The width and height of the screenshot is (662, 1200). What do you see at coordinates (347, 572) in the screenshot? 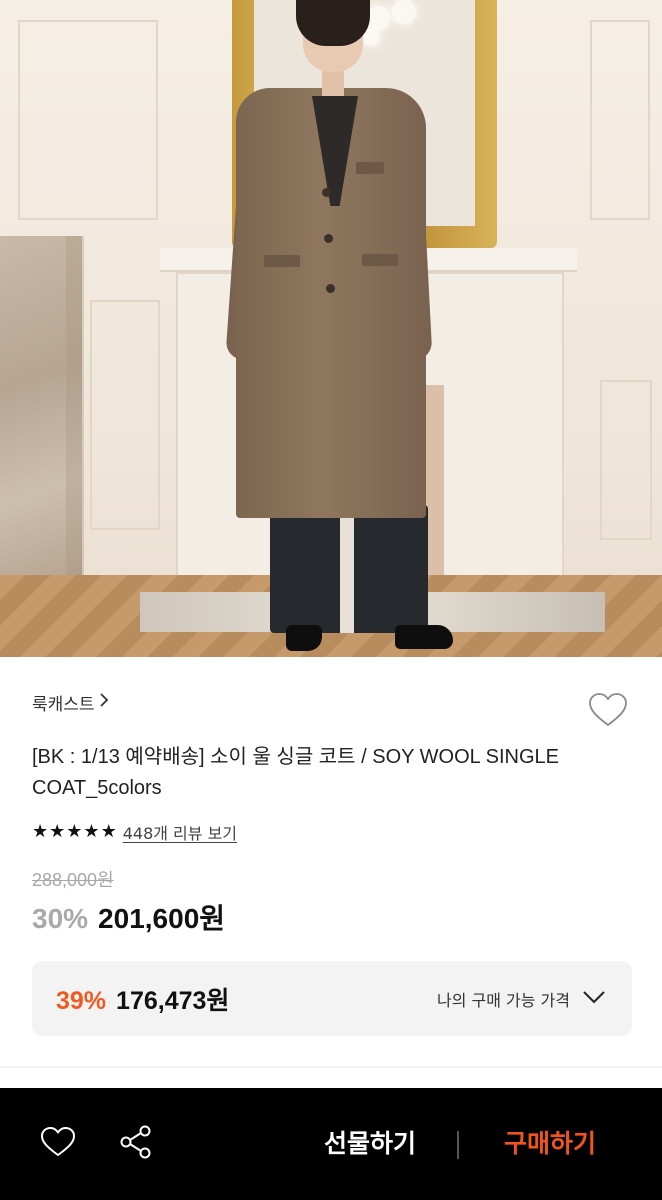
I see `jeans-gap` at bounding box center [347, 572].